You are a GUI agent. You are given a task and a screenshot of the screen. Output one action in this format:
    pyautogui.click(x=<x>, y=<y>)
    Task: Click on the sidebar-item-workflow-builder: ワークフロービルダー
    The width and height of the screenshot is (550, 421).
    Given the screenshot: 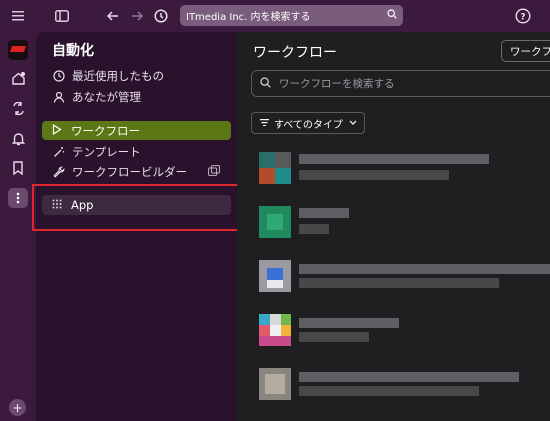 What is the action you would take?
    pyautogui.click(x=119, y=172)
    